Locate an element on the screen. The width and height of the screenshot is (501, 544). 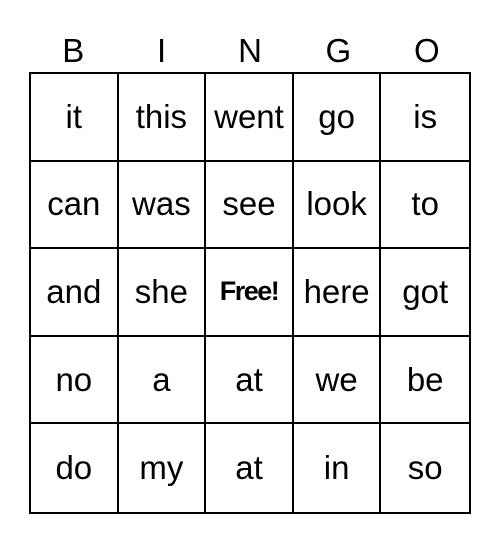
bingo-cell: do is located at coordinates (75, 468).